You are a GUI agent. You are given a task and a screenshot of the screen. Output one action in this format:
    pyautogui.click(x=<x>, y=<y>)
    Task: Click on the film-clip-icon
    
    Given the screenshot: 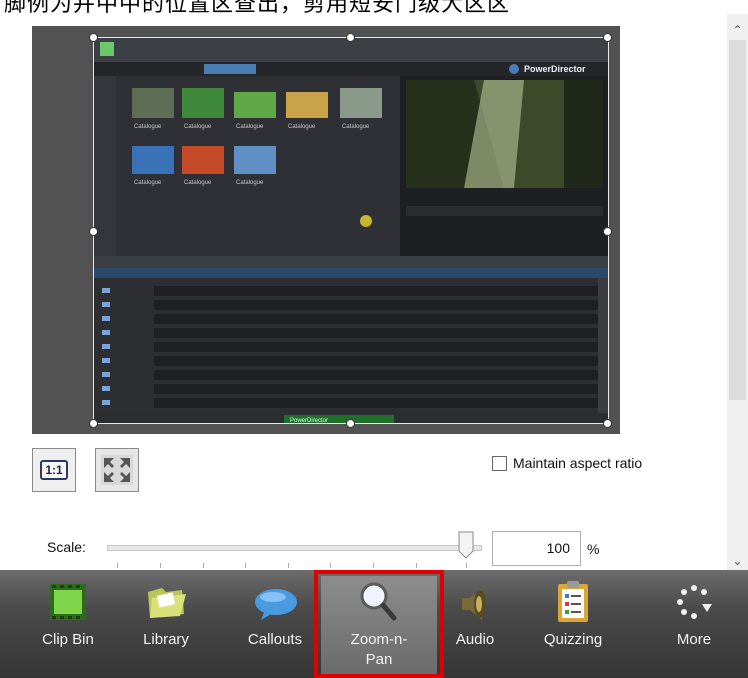 What is the action you would take?
    pyautogui.click(x=68, y=602)
    